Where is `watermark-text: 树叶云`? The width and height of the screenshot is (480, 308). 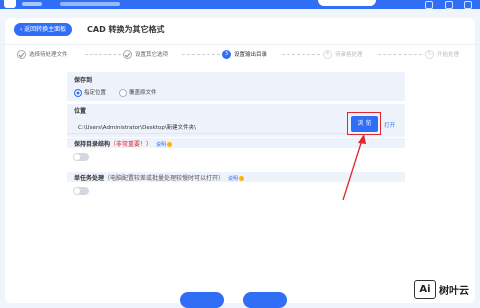
watermark-text: 树叶云 is located at coordinates (454, 291).